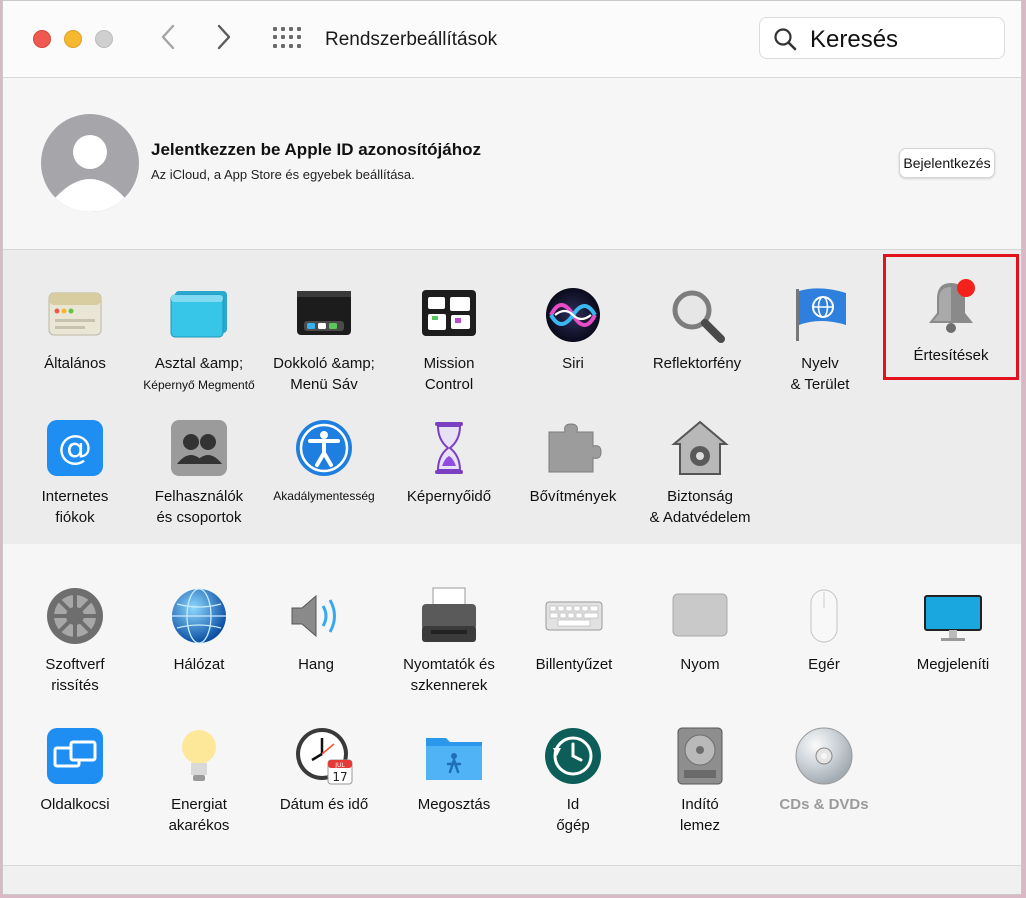  I want to click on pane-label: Mission Control, so click(449, 374).